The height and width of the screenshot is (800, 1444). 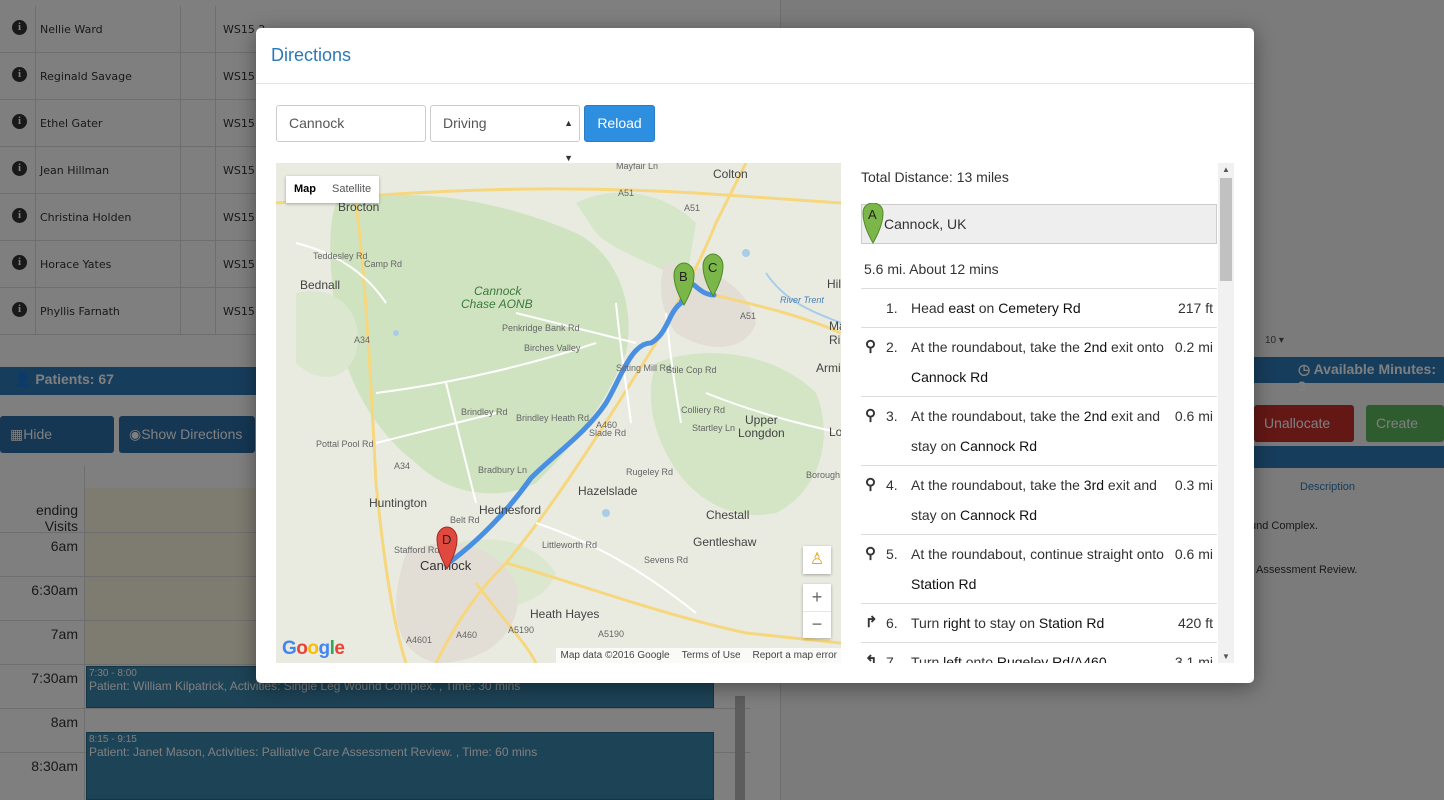 What do you see at coordinates (666, 560) in the screenshot?
I see `road-label: Sevens Rd` at bounding box center [666, 560].